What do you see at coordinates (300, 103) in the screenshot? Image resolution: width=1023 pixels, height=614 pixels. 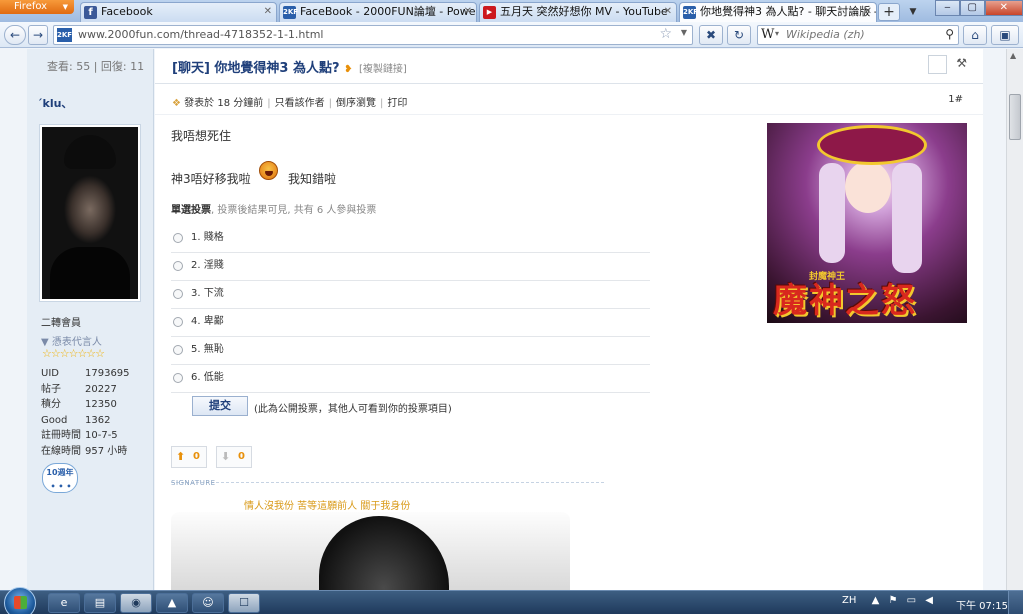 I see `author-only-link: 只看該作者` at bounding box center [300, 103].